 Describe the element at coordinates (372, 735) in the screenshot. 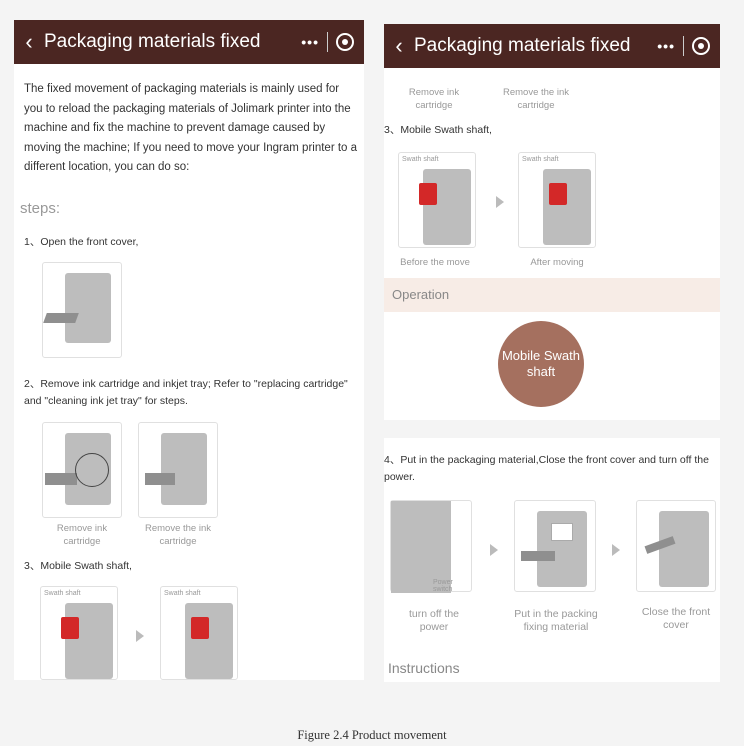

I see `figure-caption: Figure 2.4 Product movement` at that location.